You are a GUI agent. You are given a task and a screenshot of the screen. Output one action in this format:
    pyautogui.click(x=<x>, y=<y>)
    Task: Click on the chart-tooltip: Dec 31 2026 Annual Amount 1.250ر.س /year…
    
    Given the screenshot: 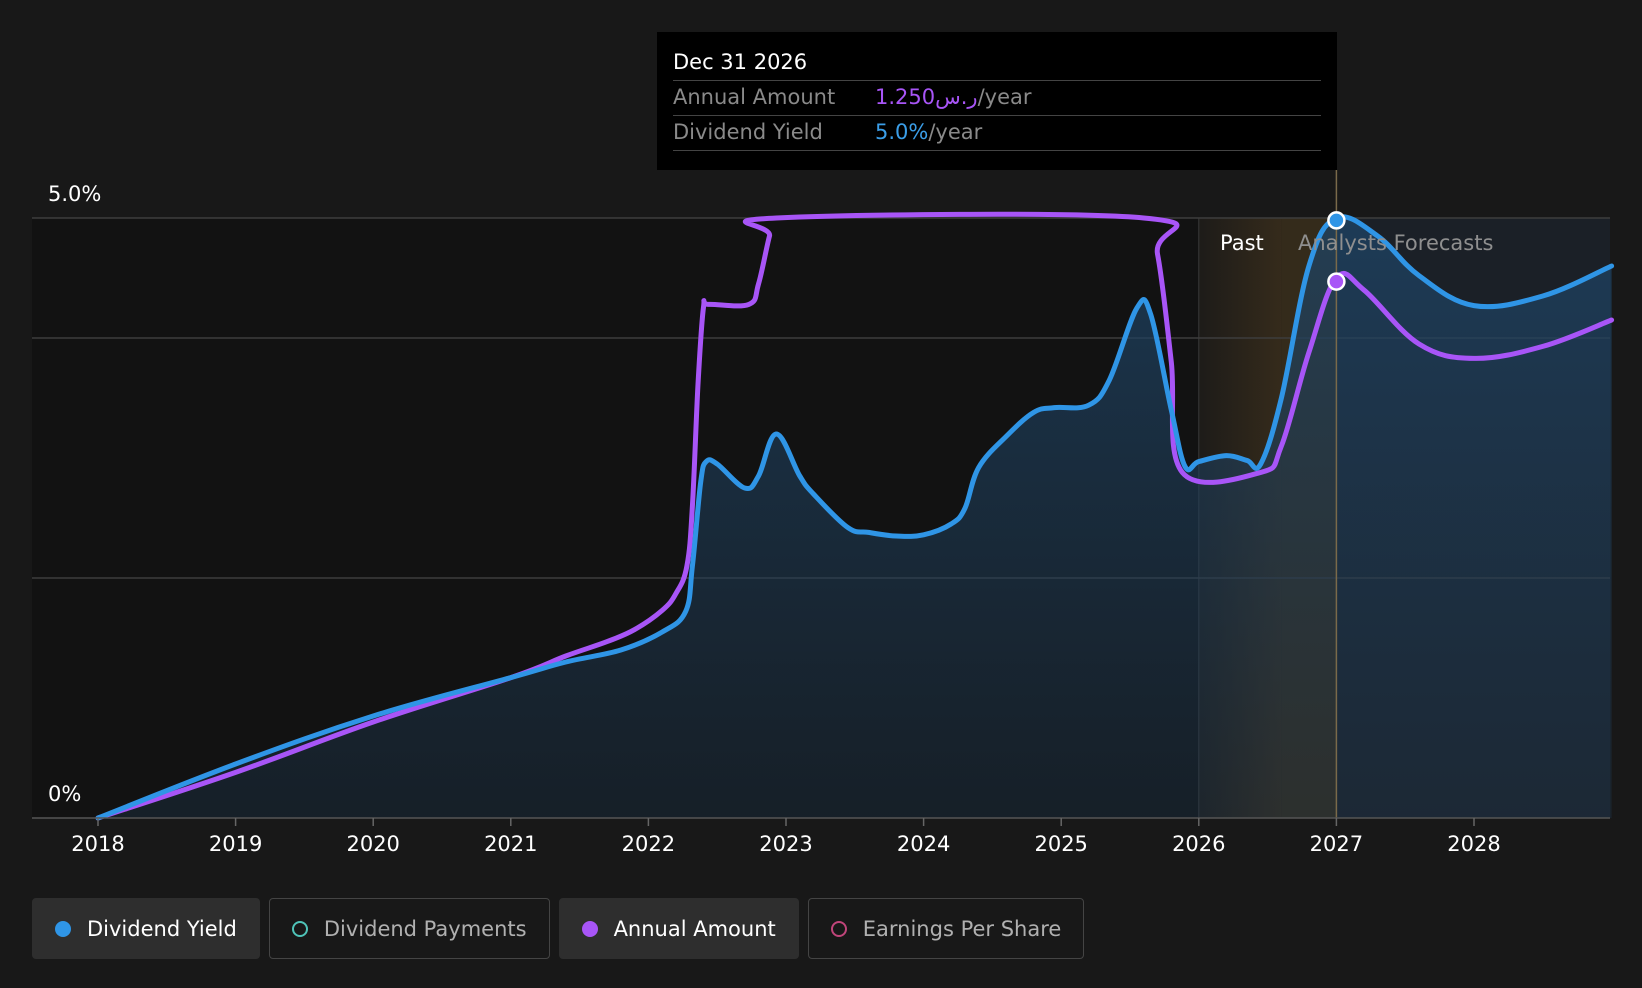 What is the action you would take?
    pyautogui.click(x=997, y=101)
    